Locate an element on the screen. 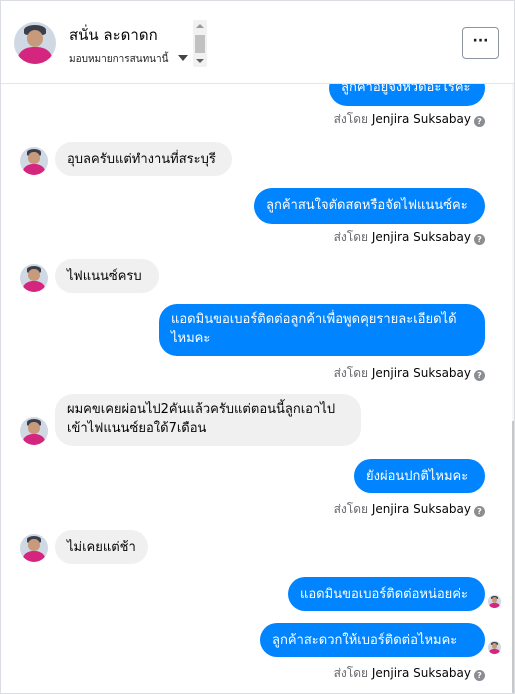 Image resolution: width=515 pixels, height=694 pixels. scroll-up-arrow-icon is located at coordinates (200, 26).